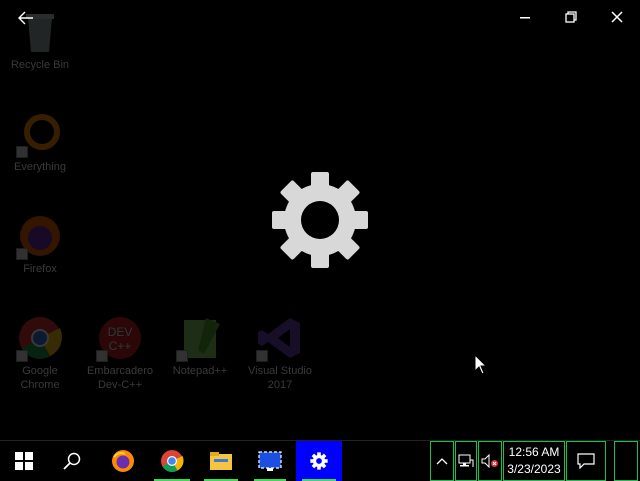  I want to click on start-icon, so click(24, 461).